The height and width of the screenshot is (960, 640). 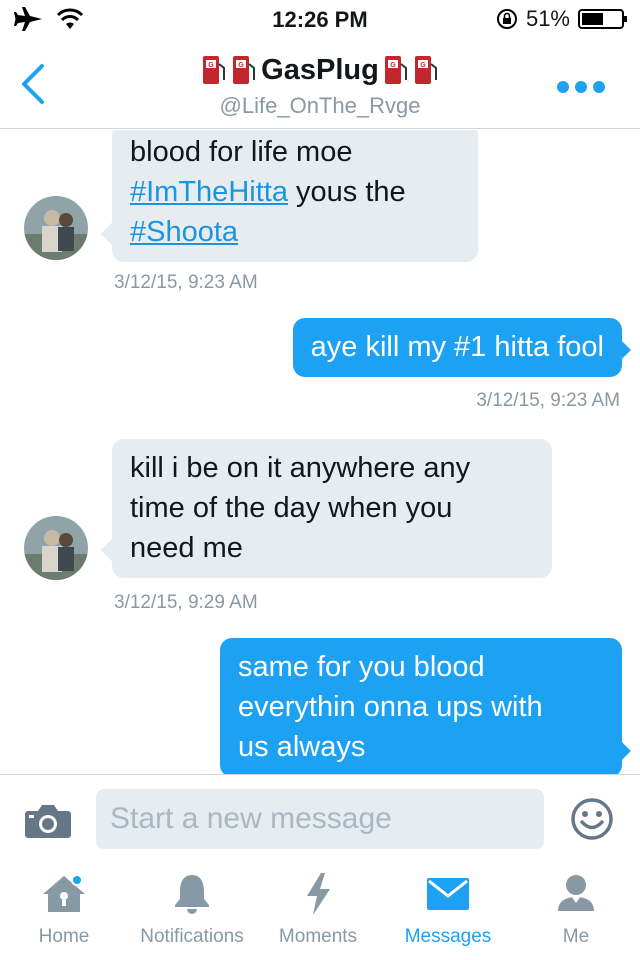 I want to click on tab-label: Me, so click(x=576, y=936).